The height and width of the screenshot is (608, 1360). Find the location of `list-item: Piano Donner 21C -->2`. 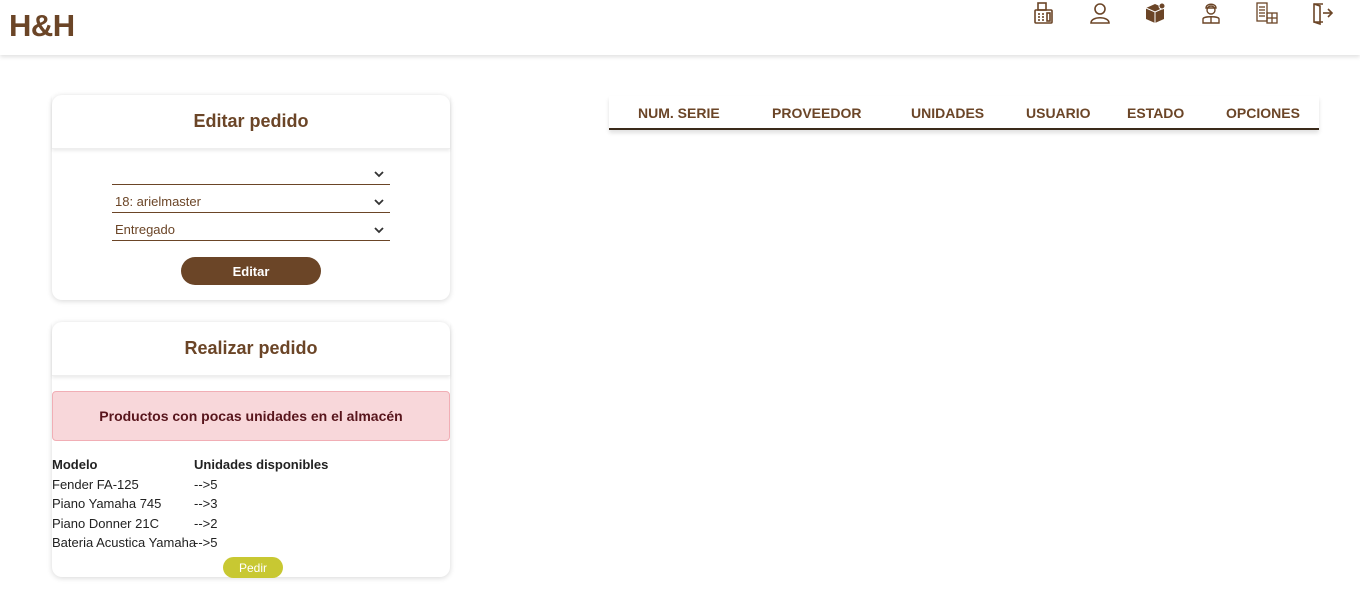

list-item: Piano Donner 21C -->2 is located at coordinates (190, 524).